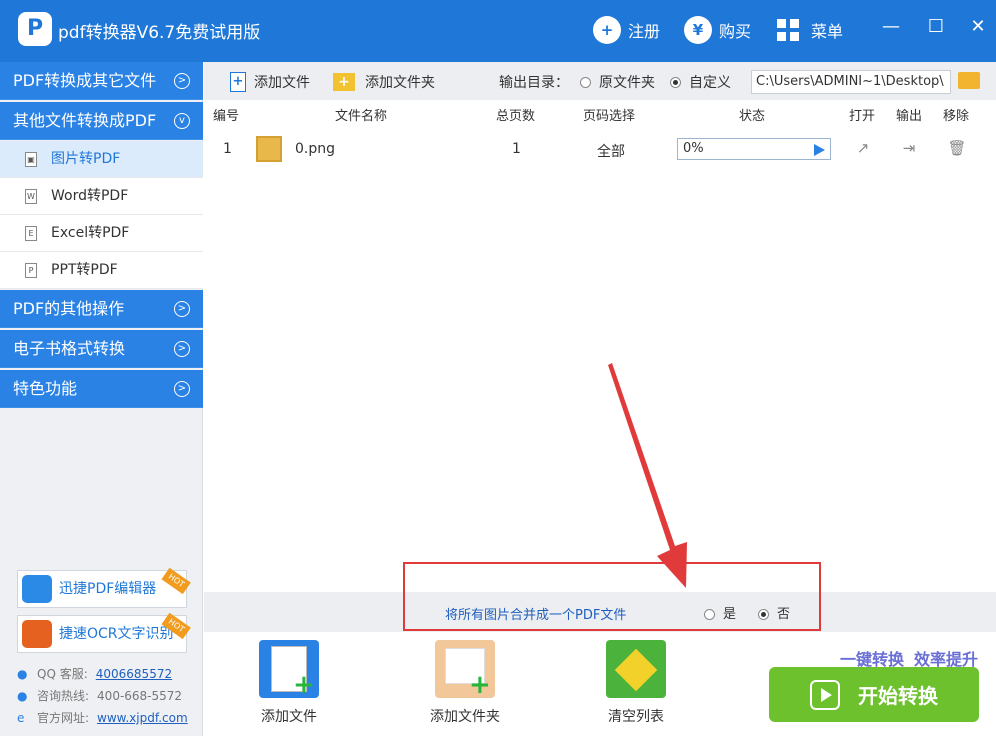  Describe the element at coordinates (969, 80) in the screenshot. I see `browse-folder-icon` at that location.